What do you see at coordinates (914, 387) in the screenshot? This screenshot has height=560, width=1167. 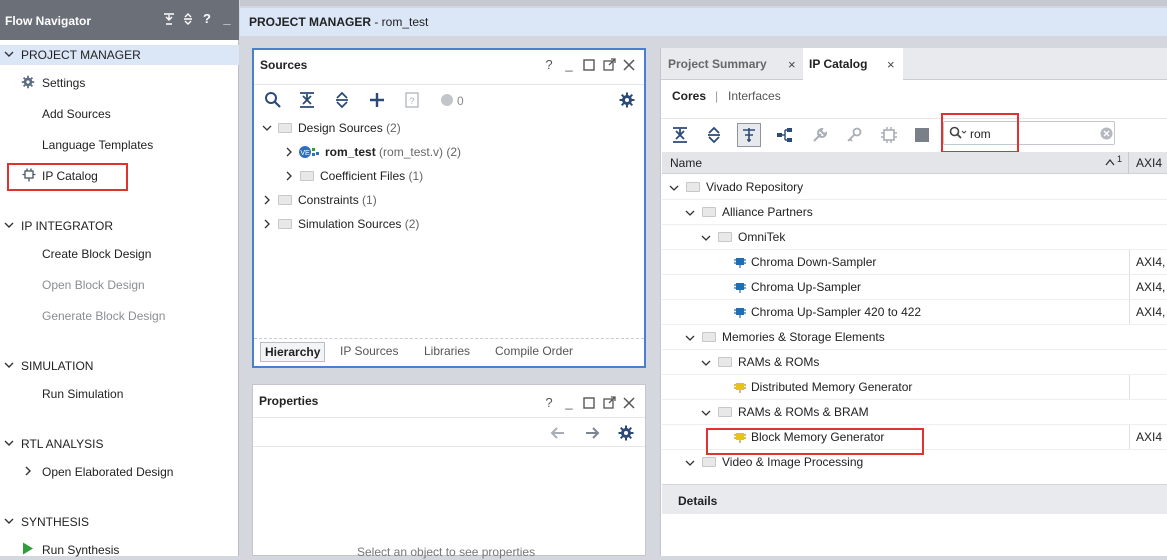 I see `ip-tree-row: Distributed Memory Generator` at bounding box center [914, 387].